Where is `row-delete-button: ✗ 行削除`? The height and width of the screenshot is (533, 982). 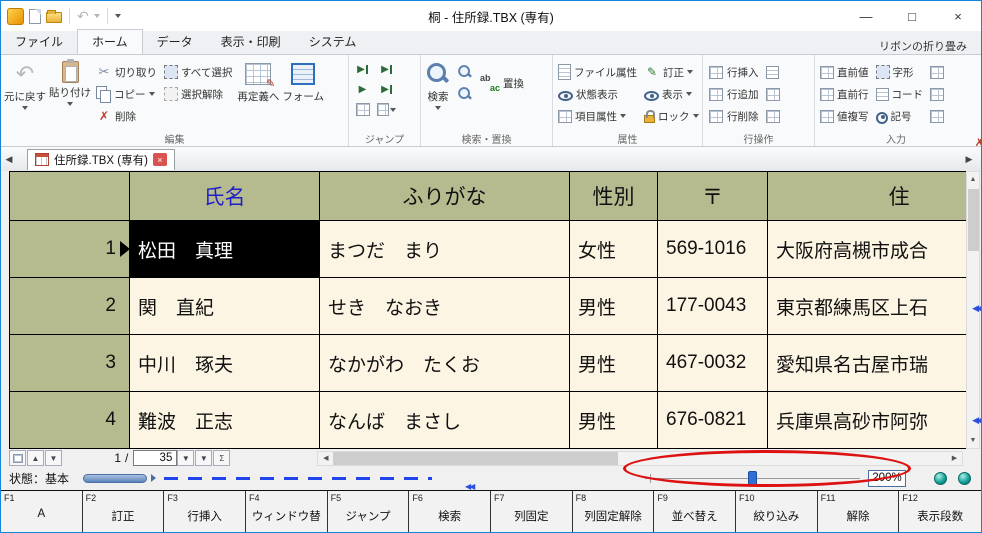
row-delete-button: ✗ 行削除 is located at coordinates (843, 128).